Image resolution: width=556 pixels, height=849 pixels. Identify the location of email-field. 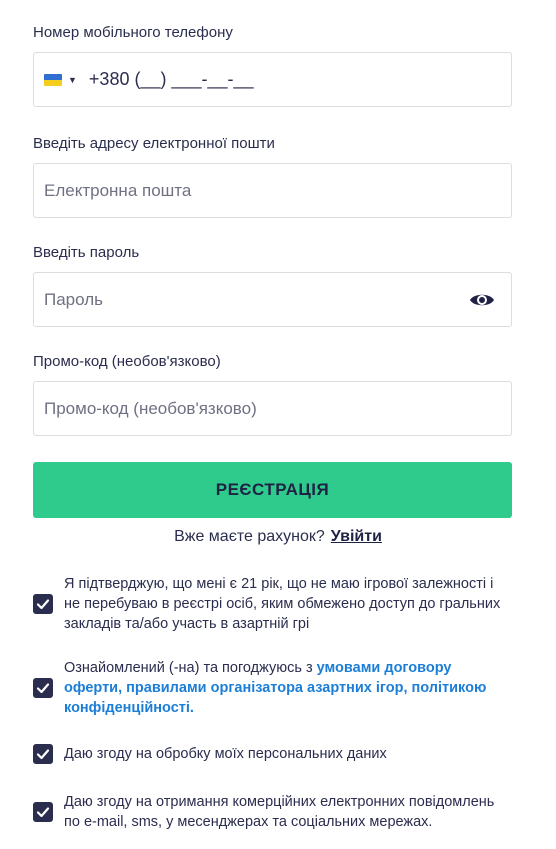
(272, 190).